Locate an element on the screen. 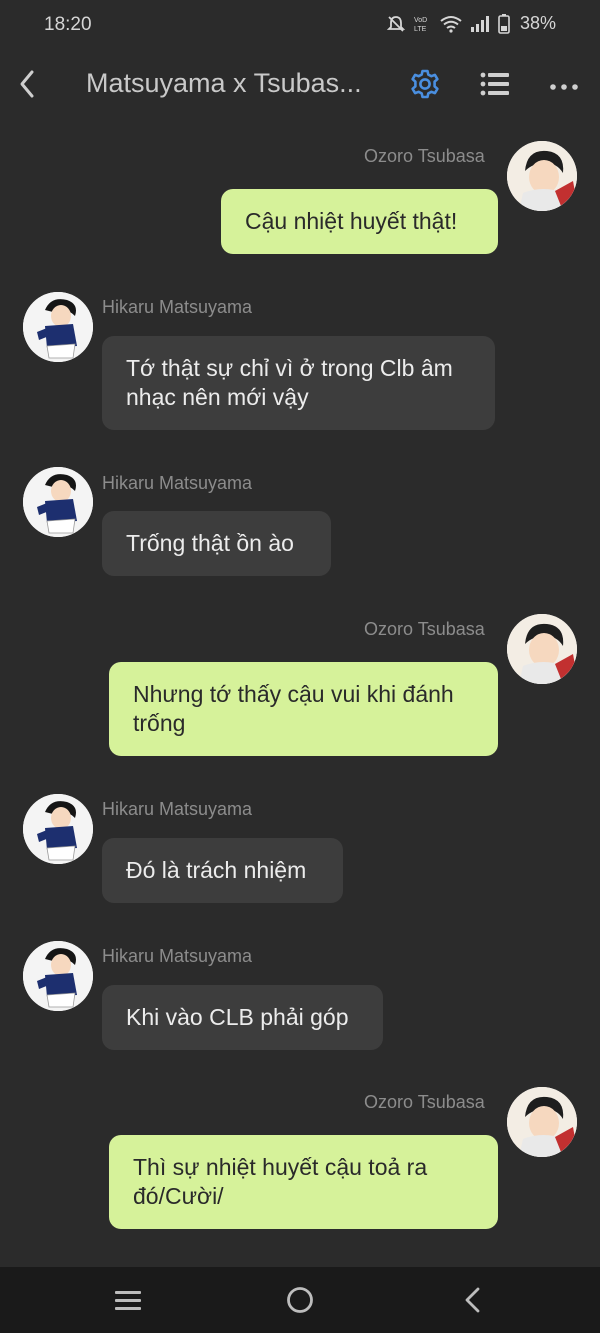 Image resolution: width=600 pixels, height=1333 pixels. message-text: Trống thật ồn ào is located at coordinates (210, 543).